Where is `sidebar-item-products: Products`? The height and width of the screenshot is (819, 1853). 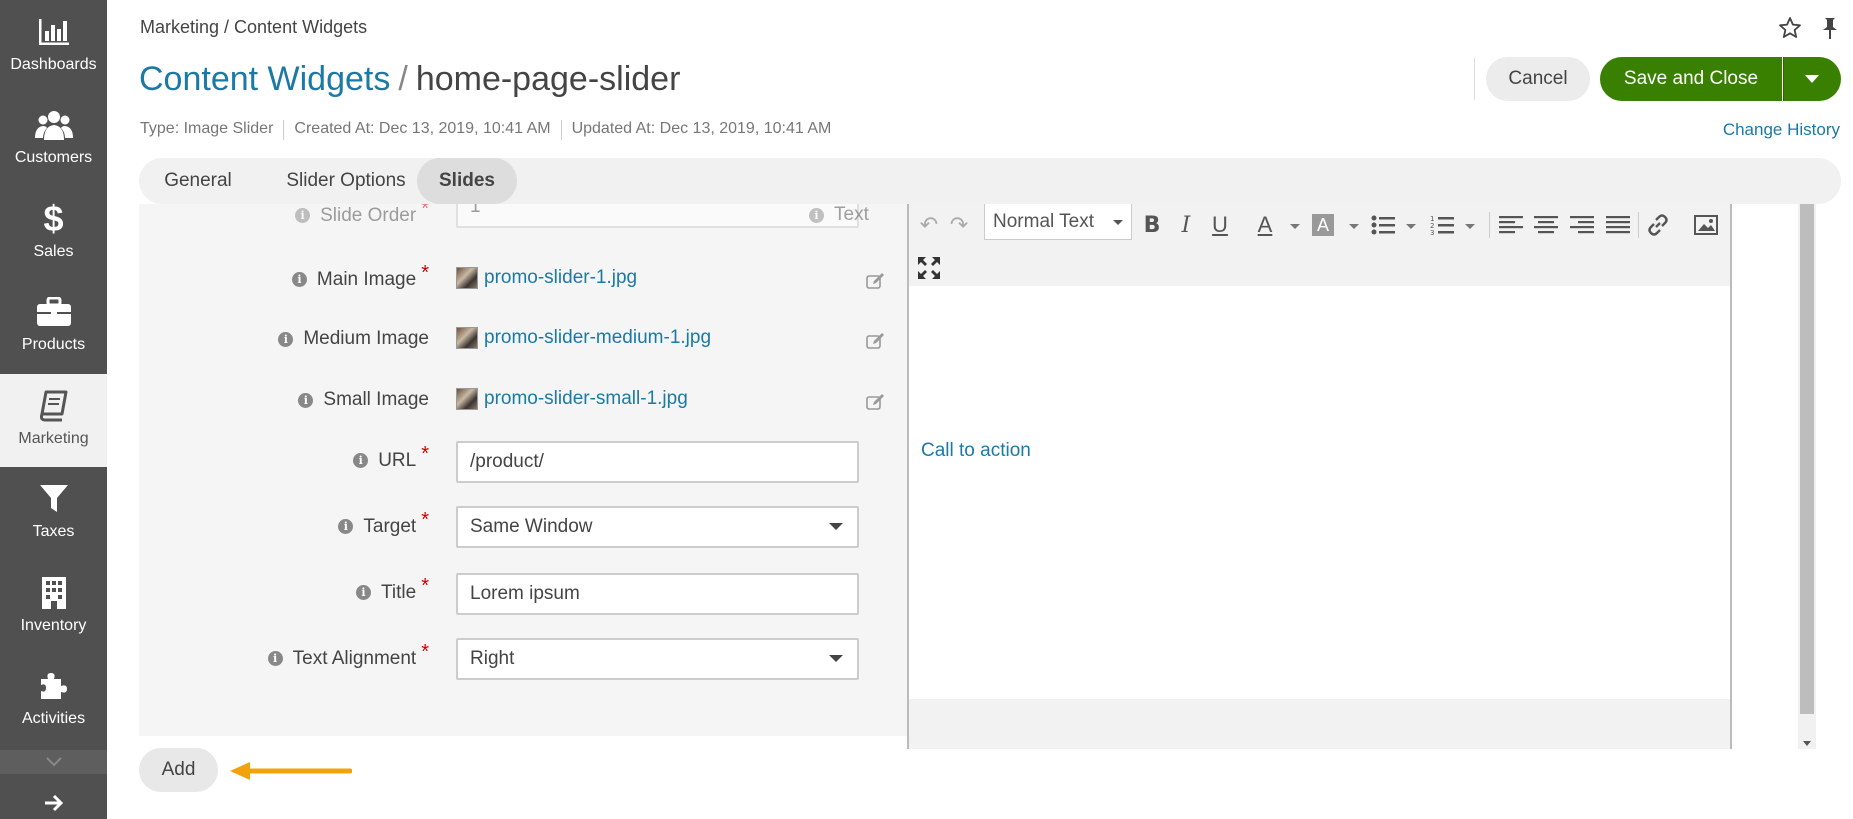 sidebar-item-products: Products is located at coordinates (53, 326).